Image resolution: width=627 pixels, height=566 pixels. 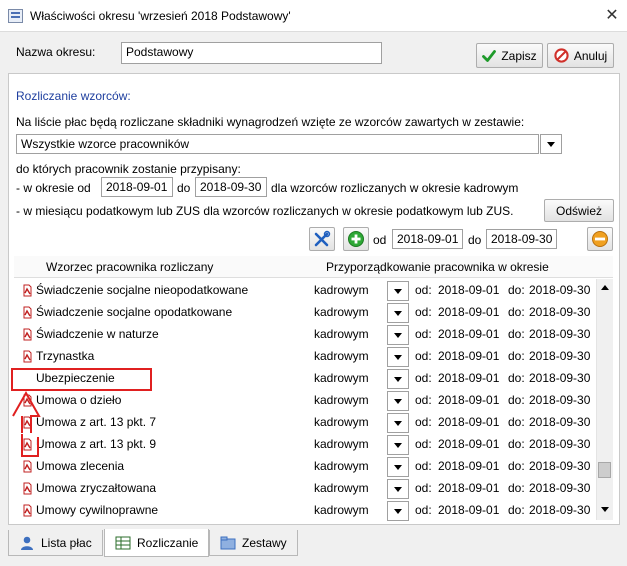 What do you see at coordinates (561, 55) in the screenshot?
I see `cancel-icon` at bounding box center [561, 55].